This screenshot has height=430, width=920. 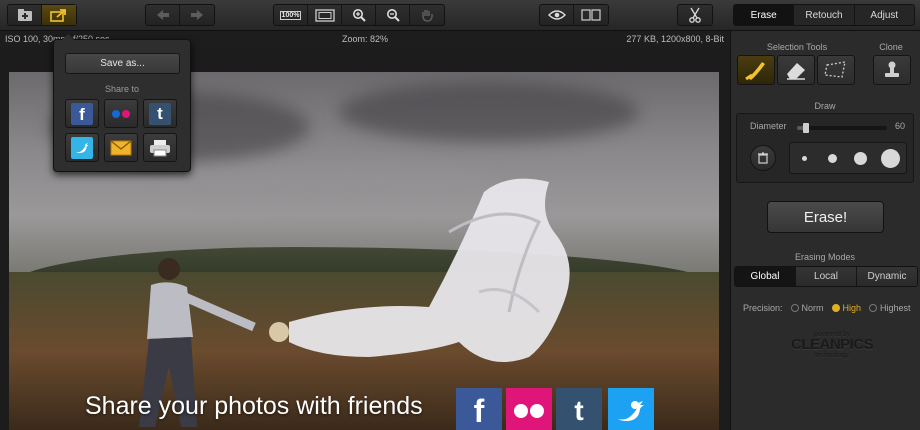 I want to click on share-button, so click(x=59, y=15).